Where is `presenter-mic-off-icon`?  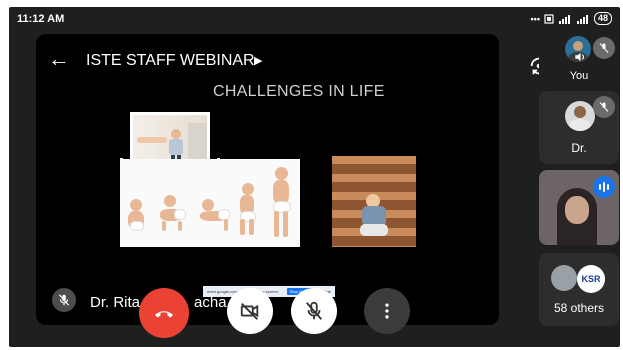
presenter-mic-off-icon is located at coordinates (64, 300).